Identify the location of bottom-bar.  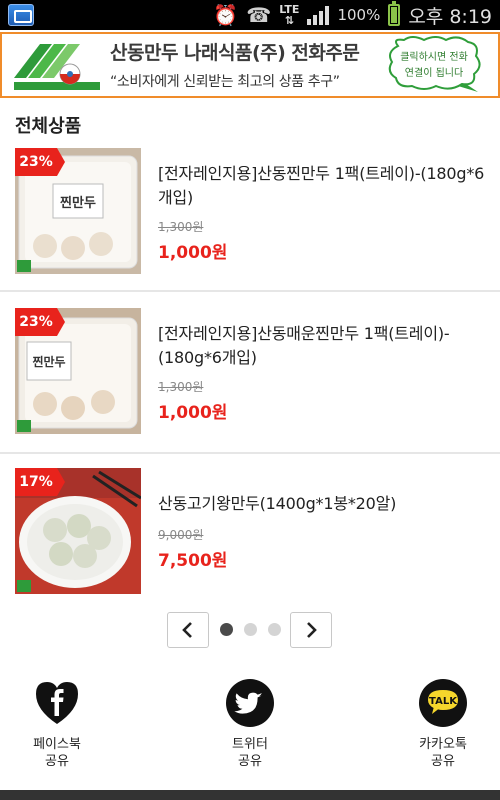
(250, 795).